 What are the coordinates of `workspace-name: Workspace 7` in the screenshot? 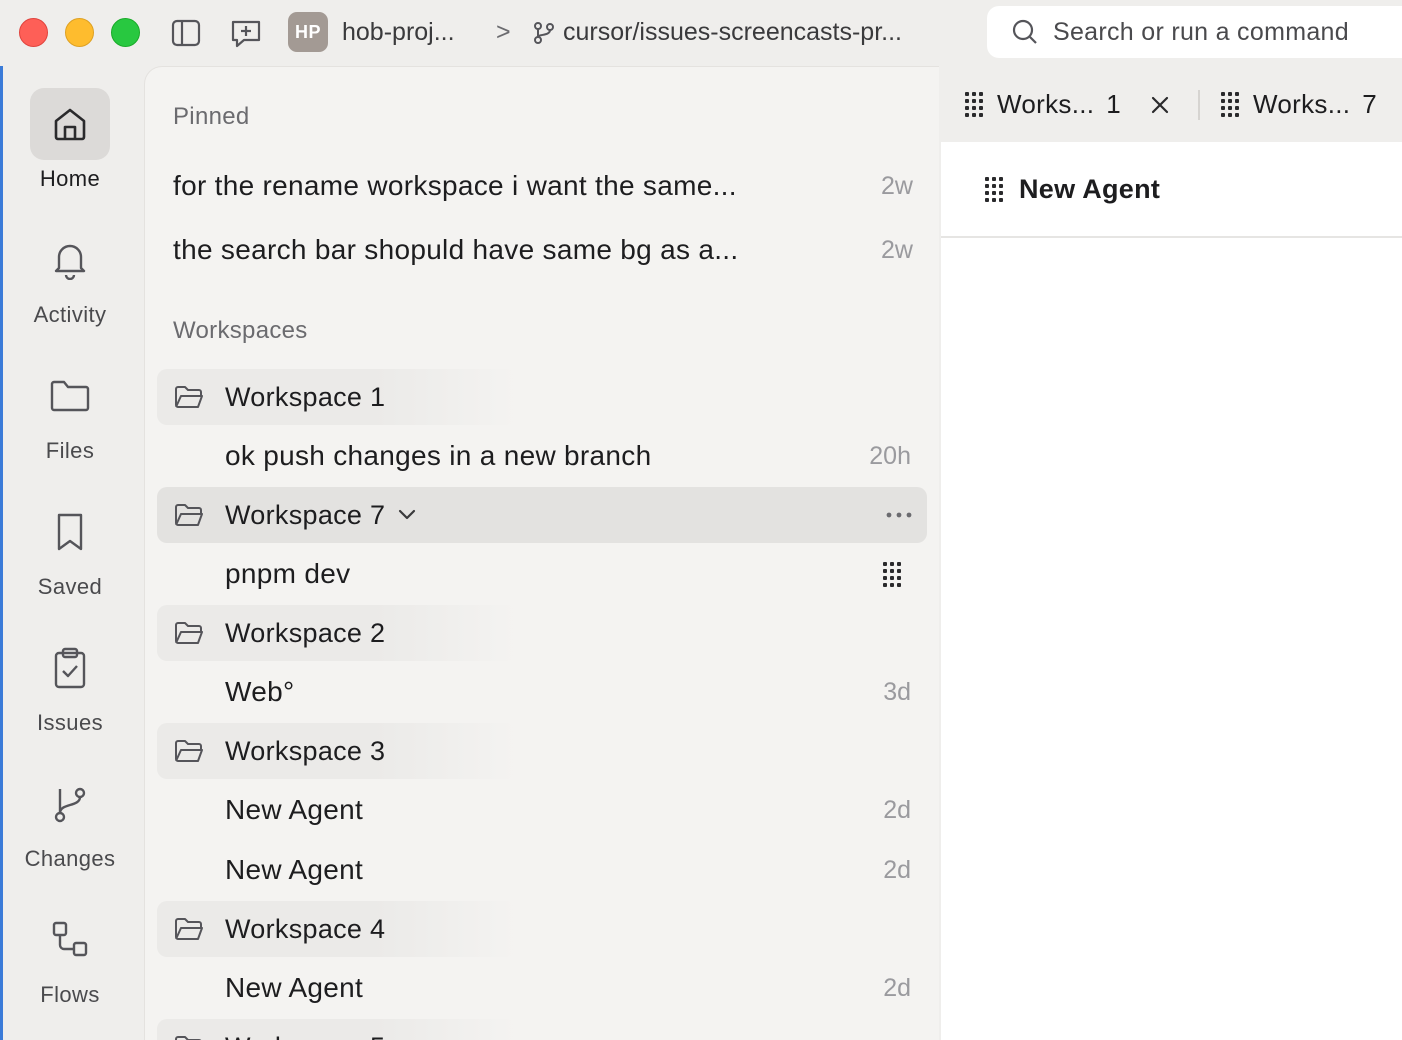 It's located at (305, 514).